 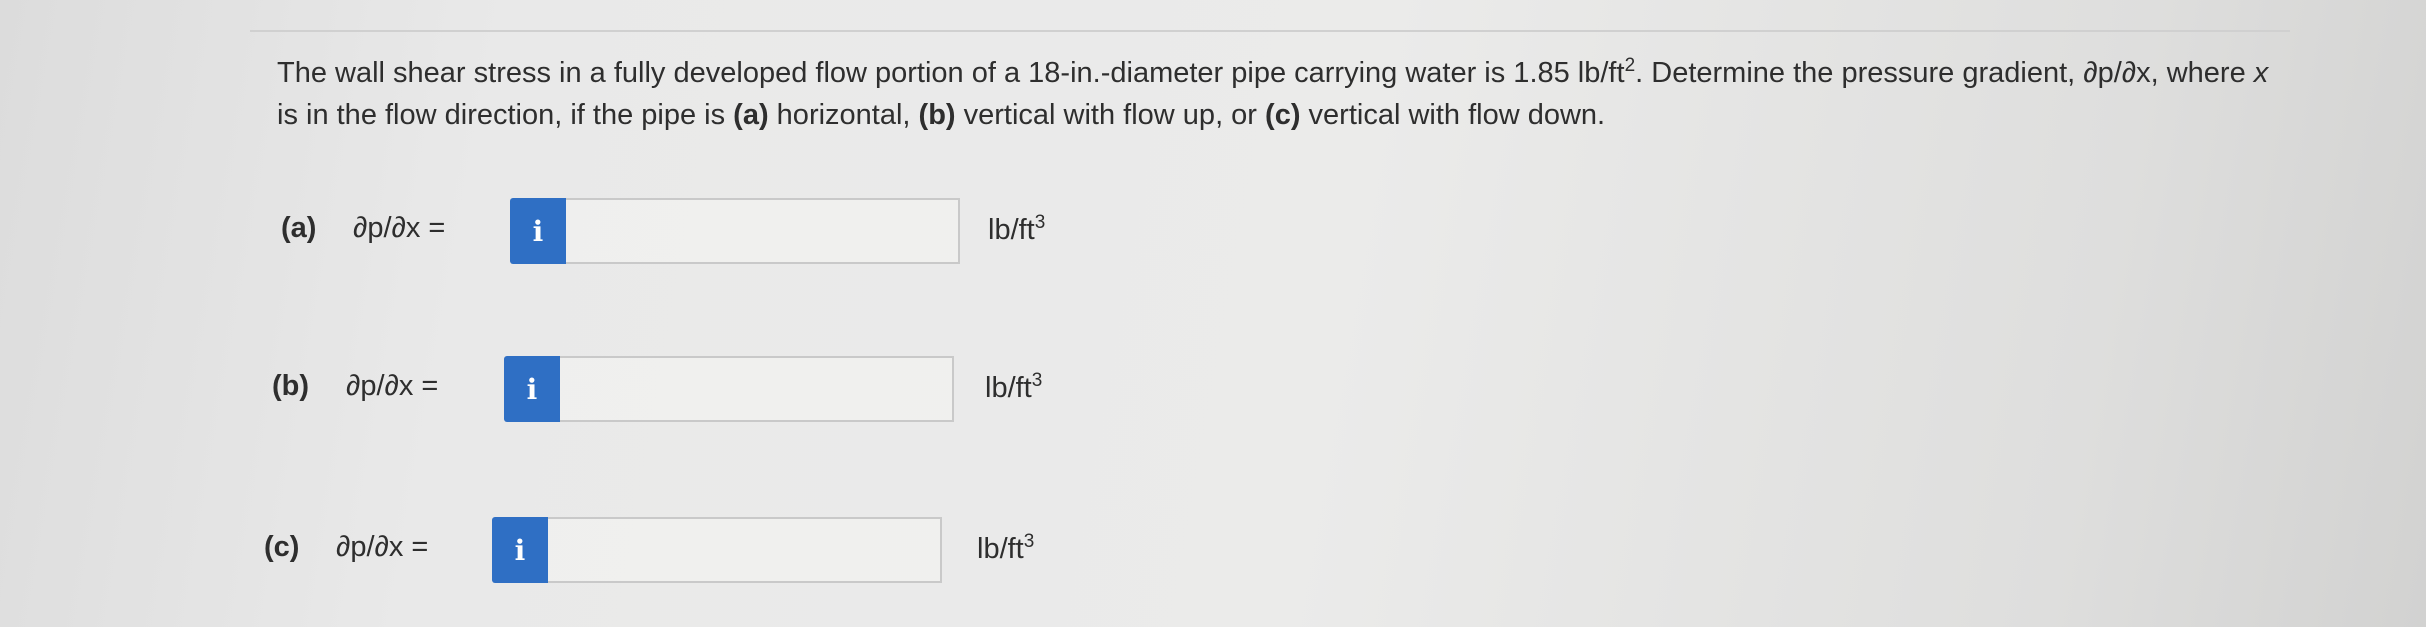 What do you see at coordinates (392, 386) in the screenshot?
I see `expression-b: ∂p/∂x =` at bounding box center [392, 386].